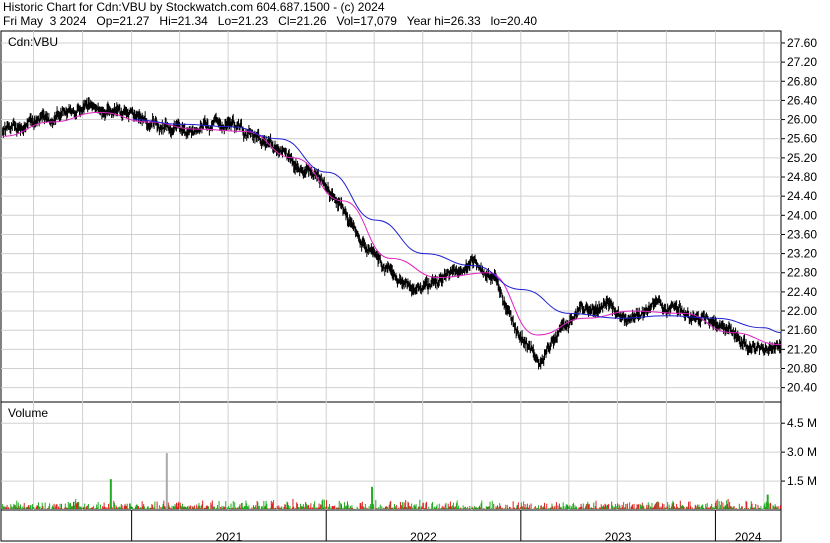  I want to click on year-label: 2021, so click(229, 536).